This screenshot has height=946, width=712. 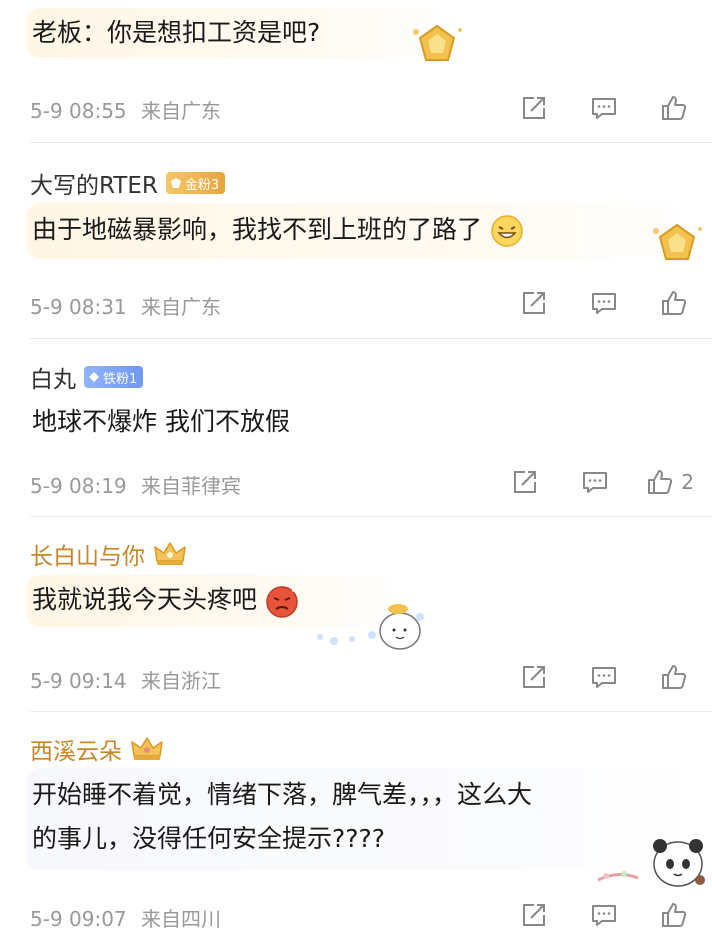 What do you see at coordinates (120, 379) in the screenshot?
I see `fan-badge-label: 铁粉1` at bounding box center [120, 379].